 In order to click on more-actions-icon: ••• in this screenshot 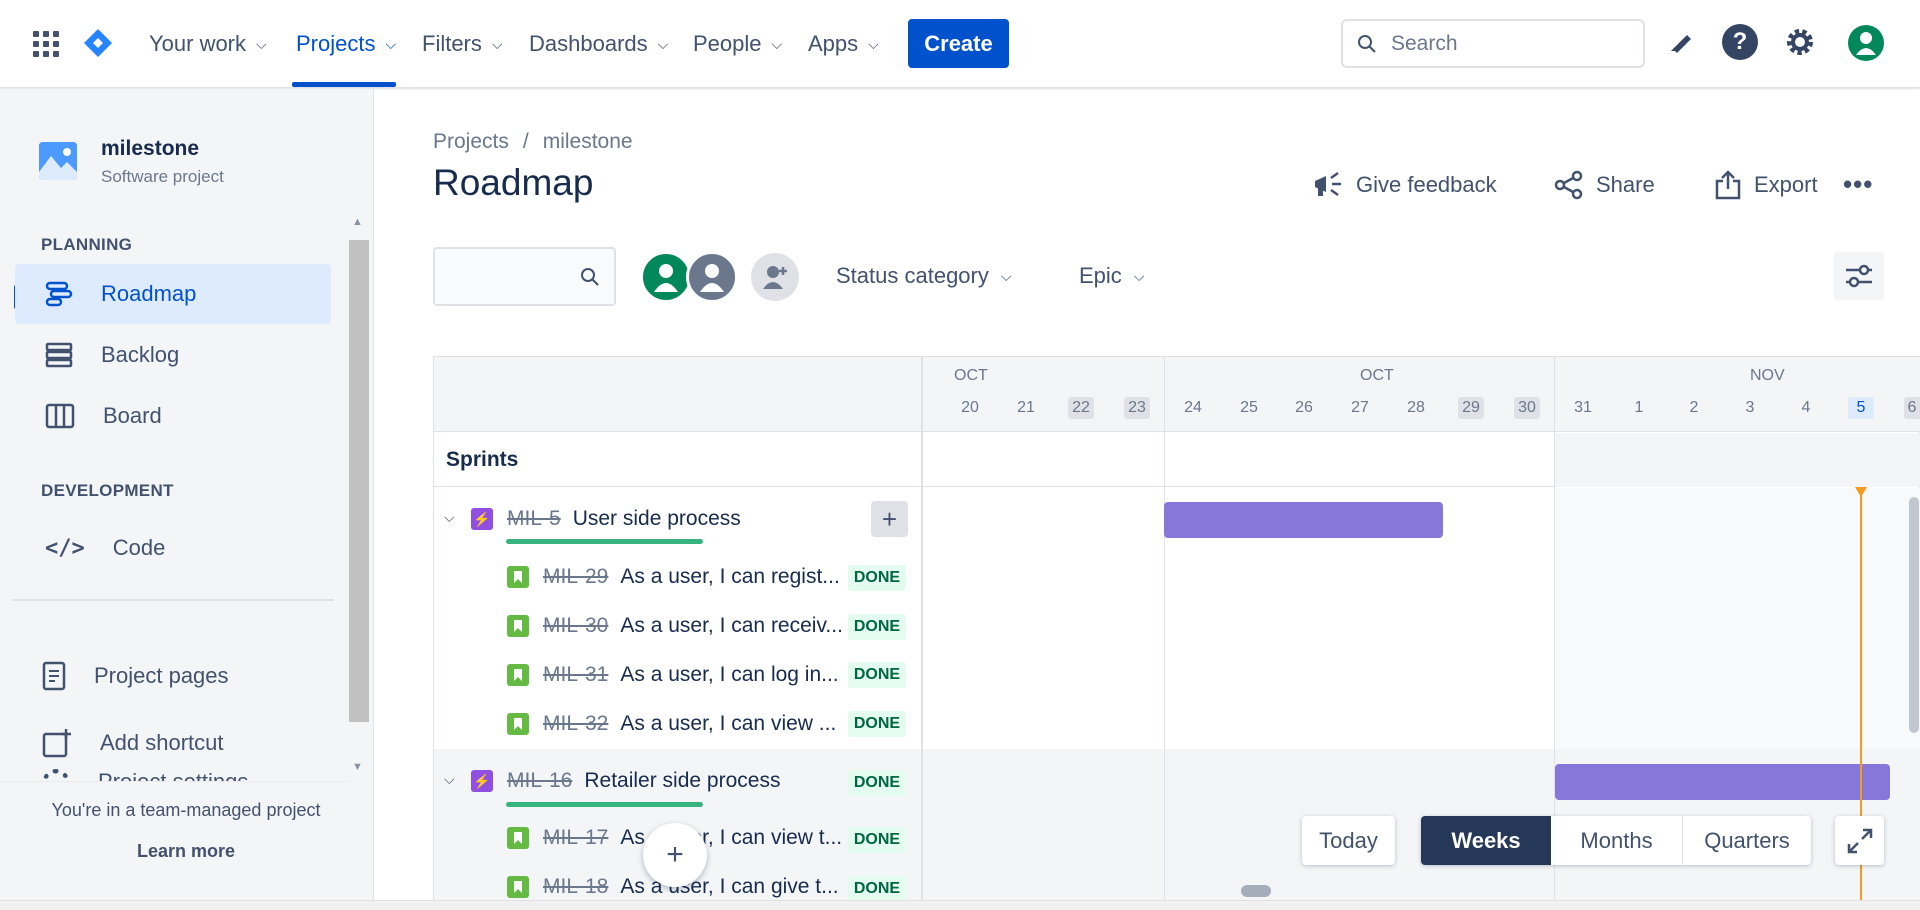, I will do `click(1858, 184)`.